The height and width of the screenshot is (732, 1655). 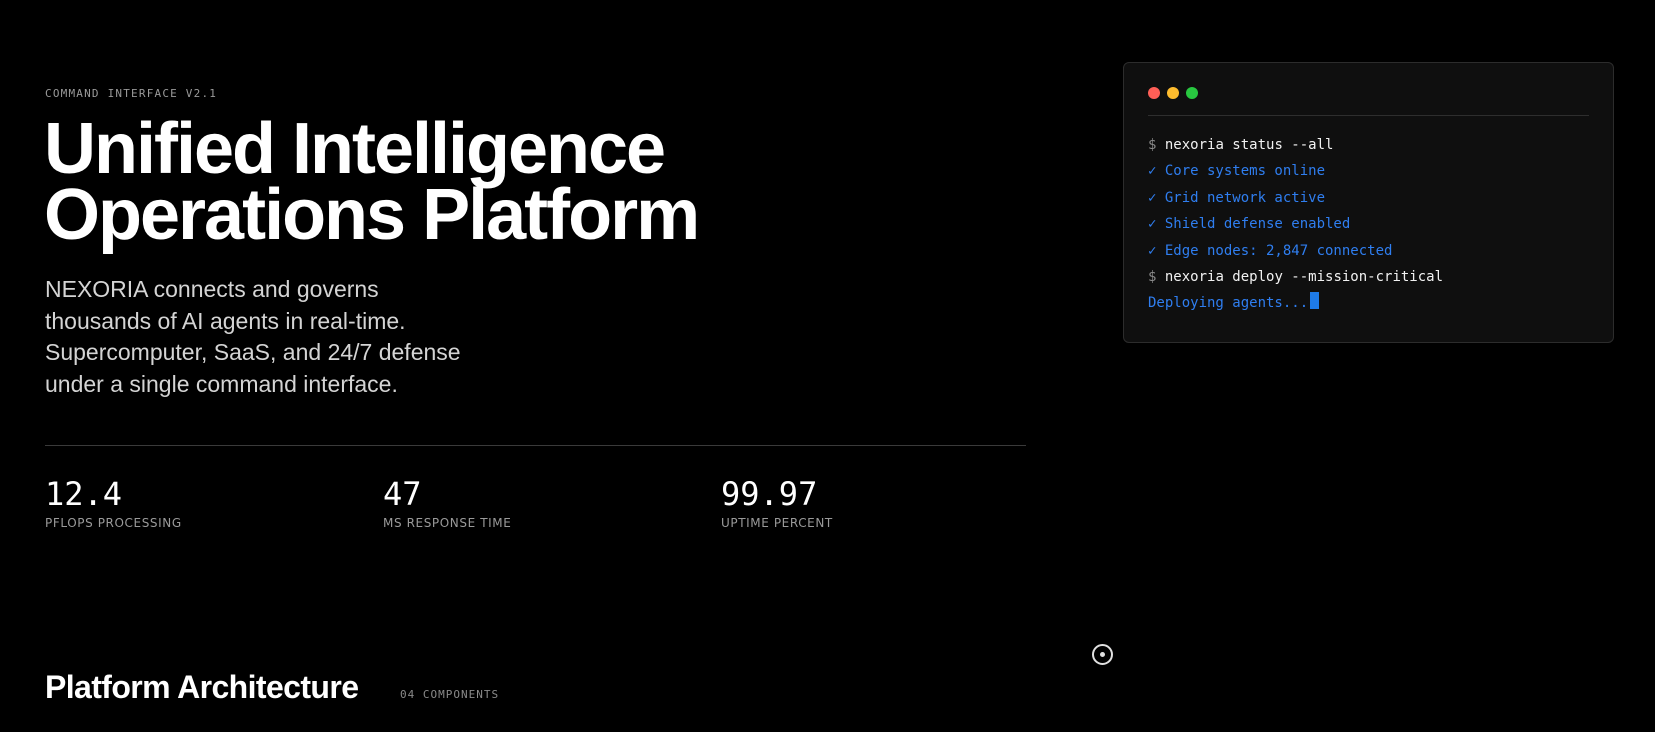 I want to click on stat-value: 99.97, so click(x=769, y=494).